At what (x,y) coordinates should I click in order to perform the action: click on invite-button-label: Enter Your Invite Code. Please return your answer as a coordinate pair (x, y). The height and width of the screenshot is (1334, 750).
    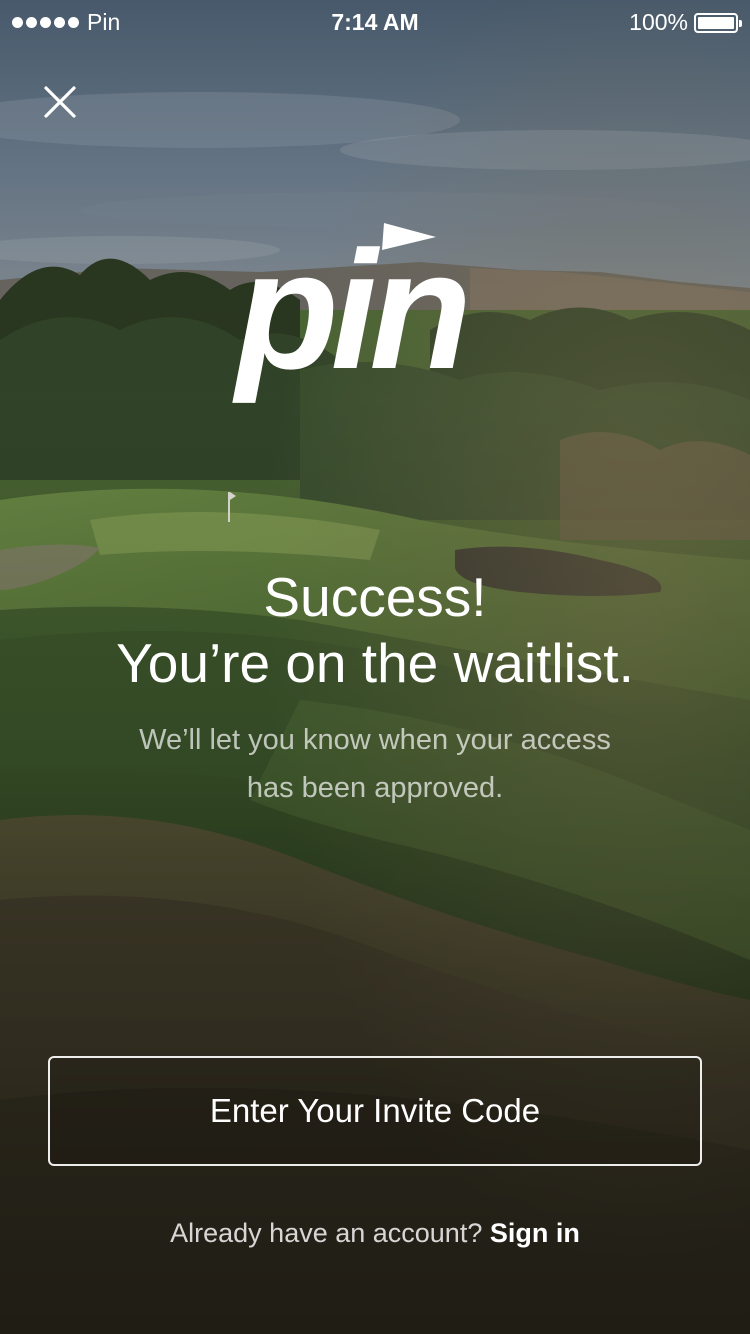
    Looking at the image, I should click on (375, 1110).